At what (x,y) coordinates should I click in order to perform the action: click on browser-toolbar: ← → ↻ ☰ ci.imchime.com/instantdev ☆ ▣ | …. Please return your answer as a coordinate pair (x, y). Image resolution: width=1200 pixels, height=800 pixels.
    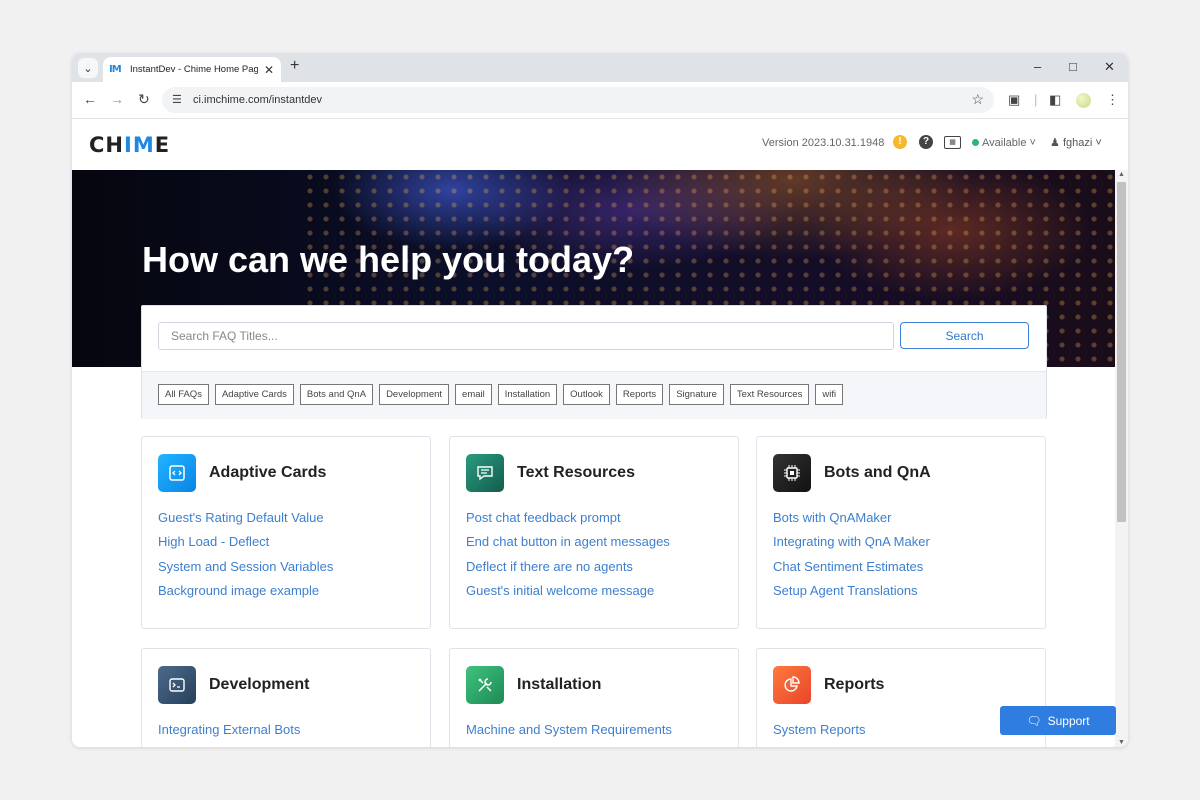
    Looking at the image, I should click on (600, 100).